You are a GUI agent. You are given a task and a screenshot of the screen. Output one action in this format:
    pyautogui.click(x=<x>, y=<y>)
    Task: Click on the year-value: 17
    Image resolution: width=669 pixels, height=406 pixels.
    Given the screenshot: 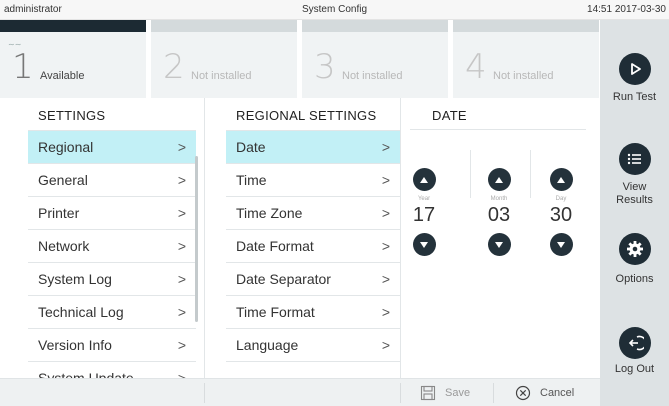 What is the action you would take?
    pyautogui.click(x=424, y=215)
    